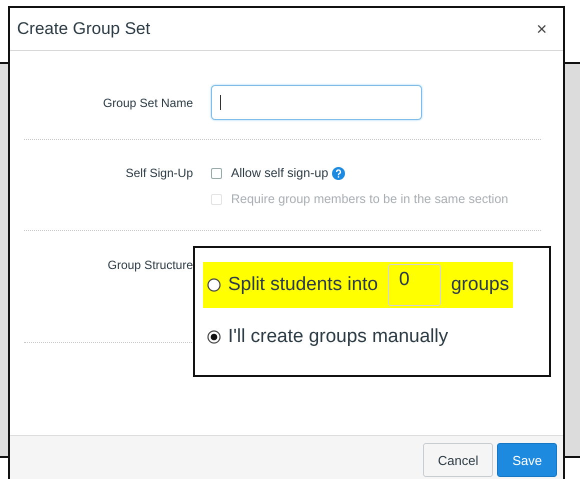 This screenshot has width=580, height=479. I want to click on save-button: Save, so click(527, 460).